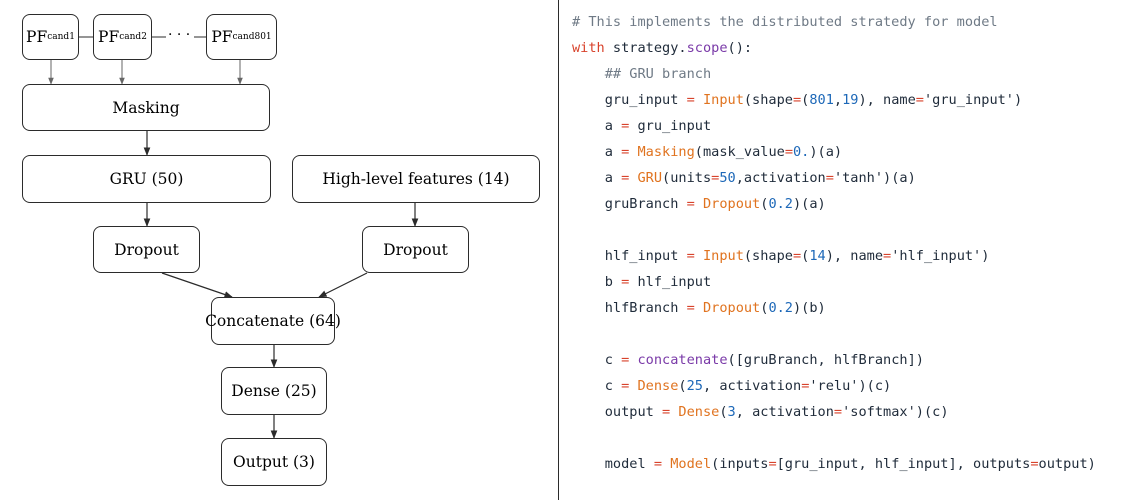  Describe the element at coordinates (650, 178) in the screenshot. I see `code-token: GRU` at that location.